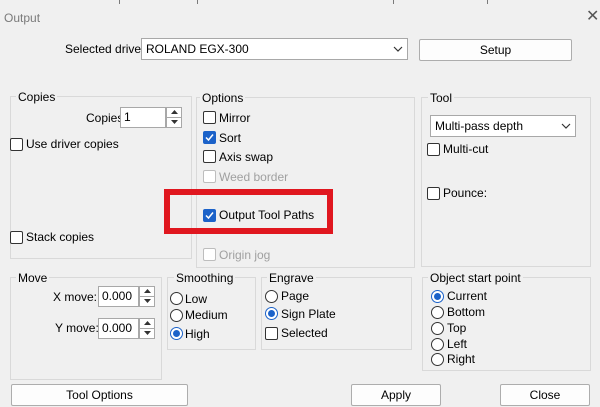 This screenshot has height=407, width=600. I want to click on start-point-group-label: Object start point, so click(475, 278).